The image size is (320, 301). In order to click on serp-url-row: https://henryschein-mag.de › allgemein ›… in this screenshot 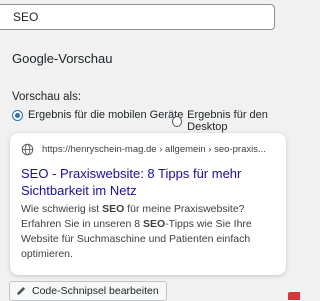, I will do `click(143, 149)`.